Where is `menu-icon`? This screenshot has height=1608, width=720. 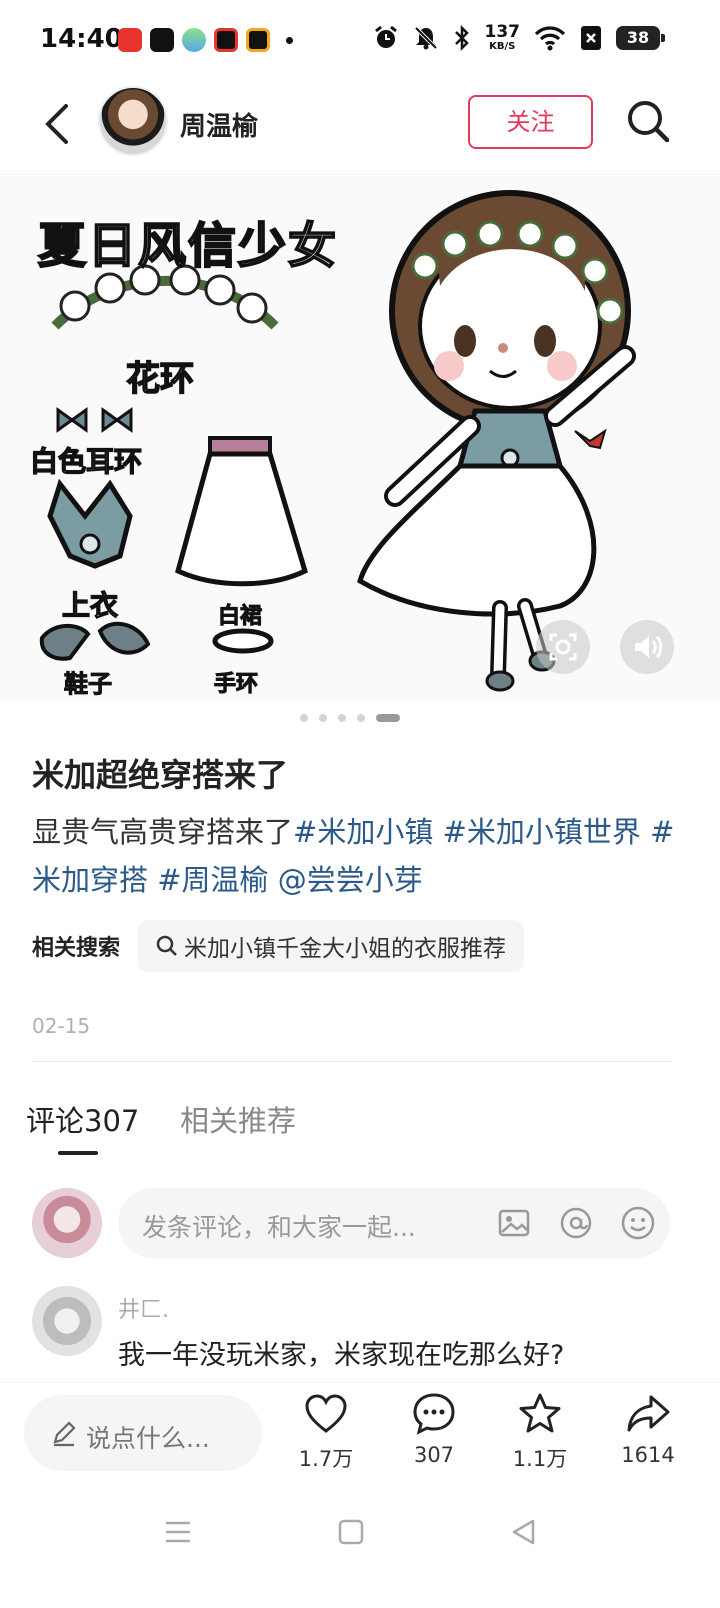
menu-icon is located at coordinates (178, 1532).